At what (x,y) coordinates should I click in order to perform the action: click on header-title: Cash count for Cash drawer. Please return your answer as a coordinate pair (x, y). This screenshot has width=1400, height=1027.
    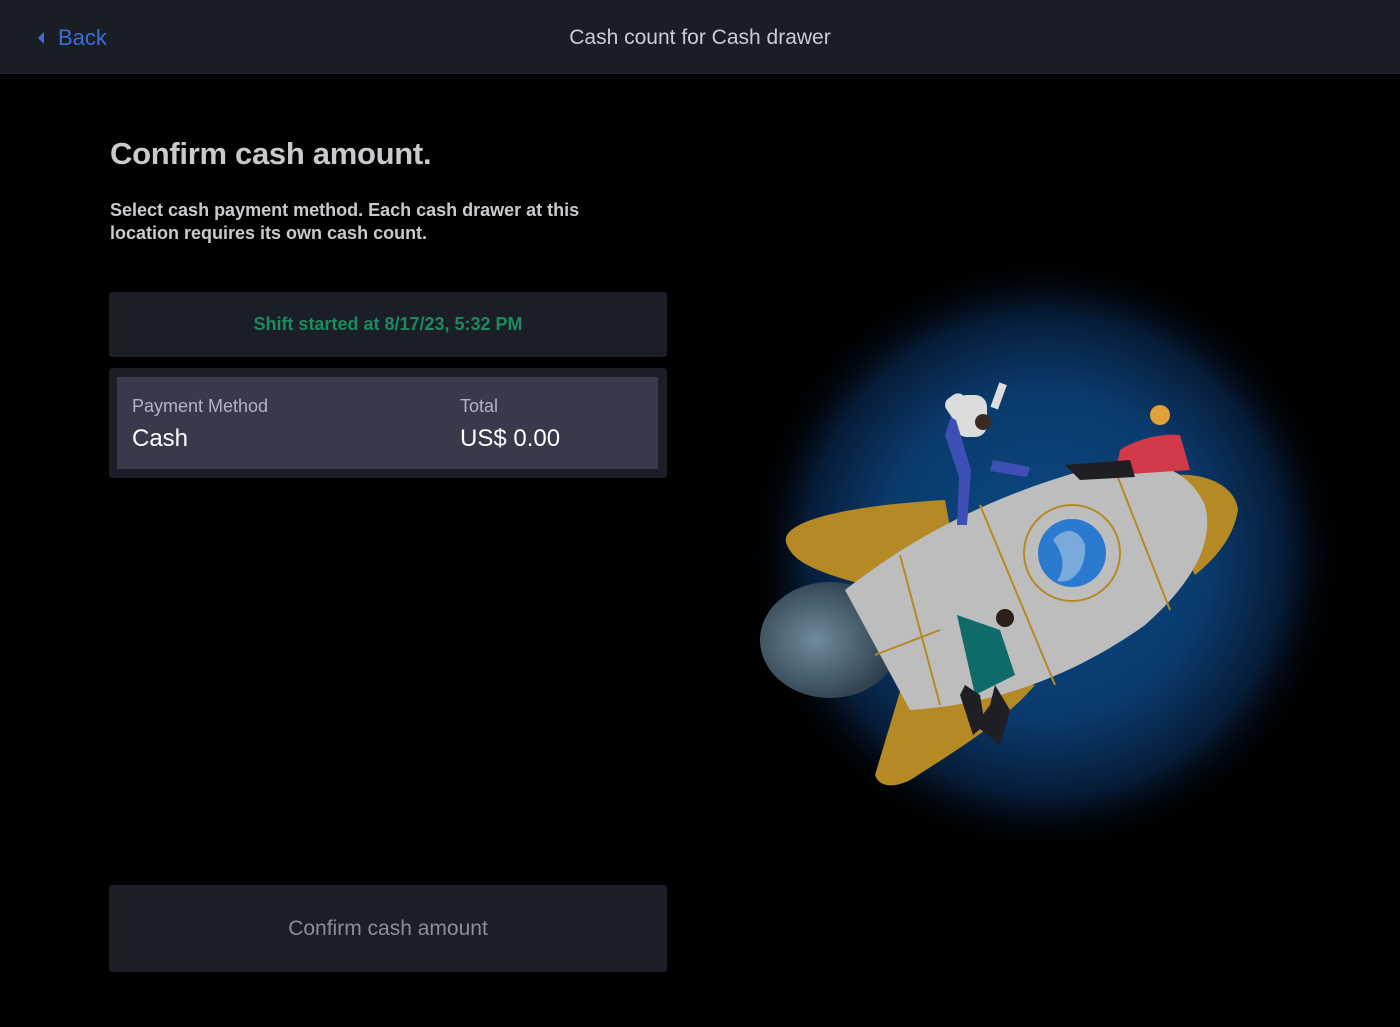
    Looking at the image, I should click on (700, 37).